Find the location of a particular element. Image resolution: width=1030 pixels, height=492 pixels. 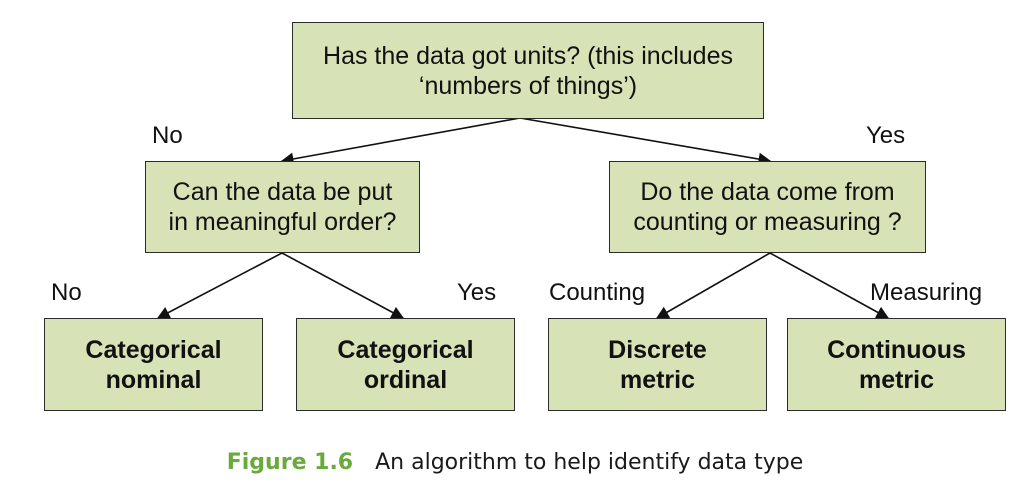

leaf-categorical-ordinal: Categorical ordinal is located at coordinates (405, 364).